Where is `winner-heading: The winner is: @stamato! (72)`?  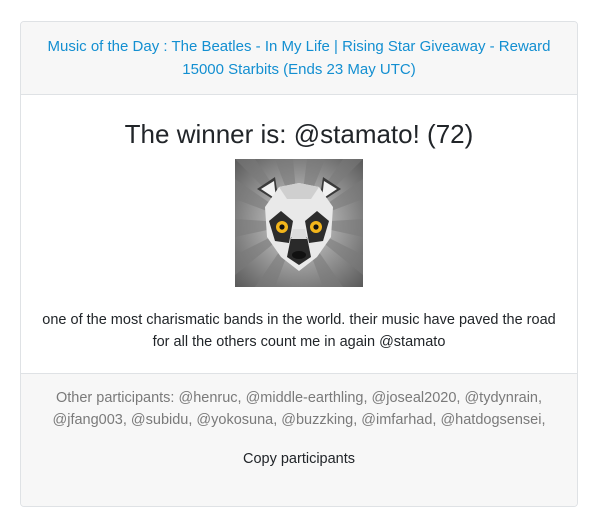 winner-heading: The winner is: @stamato! (72) is located at coordinates (299, 134).